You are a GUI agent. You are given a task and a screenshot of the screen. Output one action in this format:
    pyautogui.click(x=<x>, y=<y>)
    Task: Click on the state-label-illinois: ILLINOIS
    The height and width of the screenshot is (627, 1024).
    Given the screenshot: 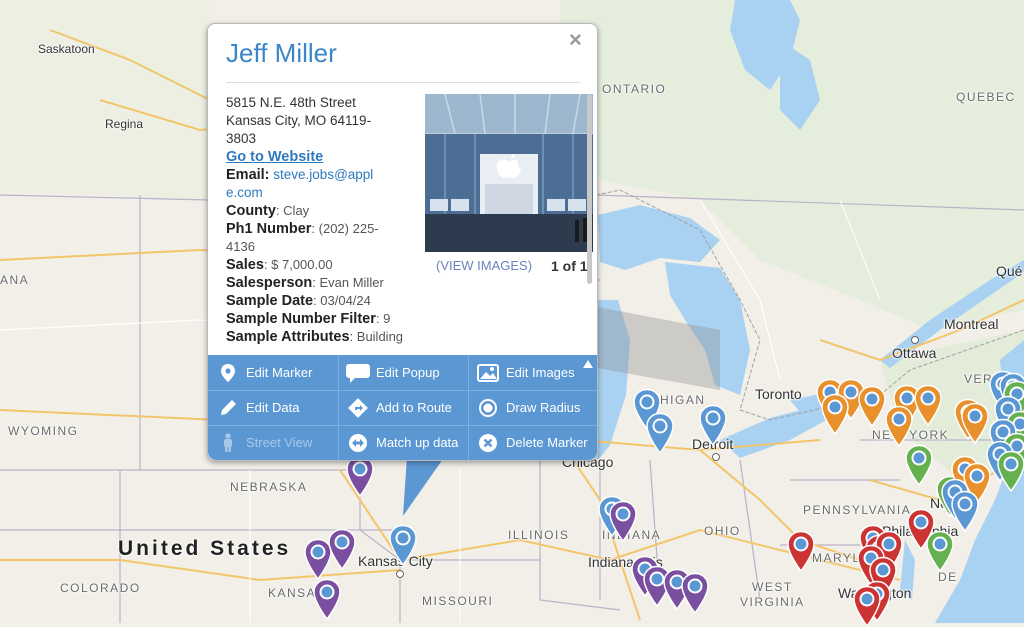 What is the action you would take?
    pyautogui.click(x=538, y=535)
    